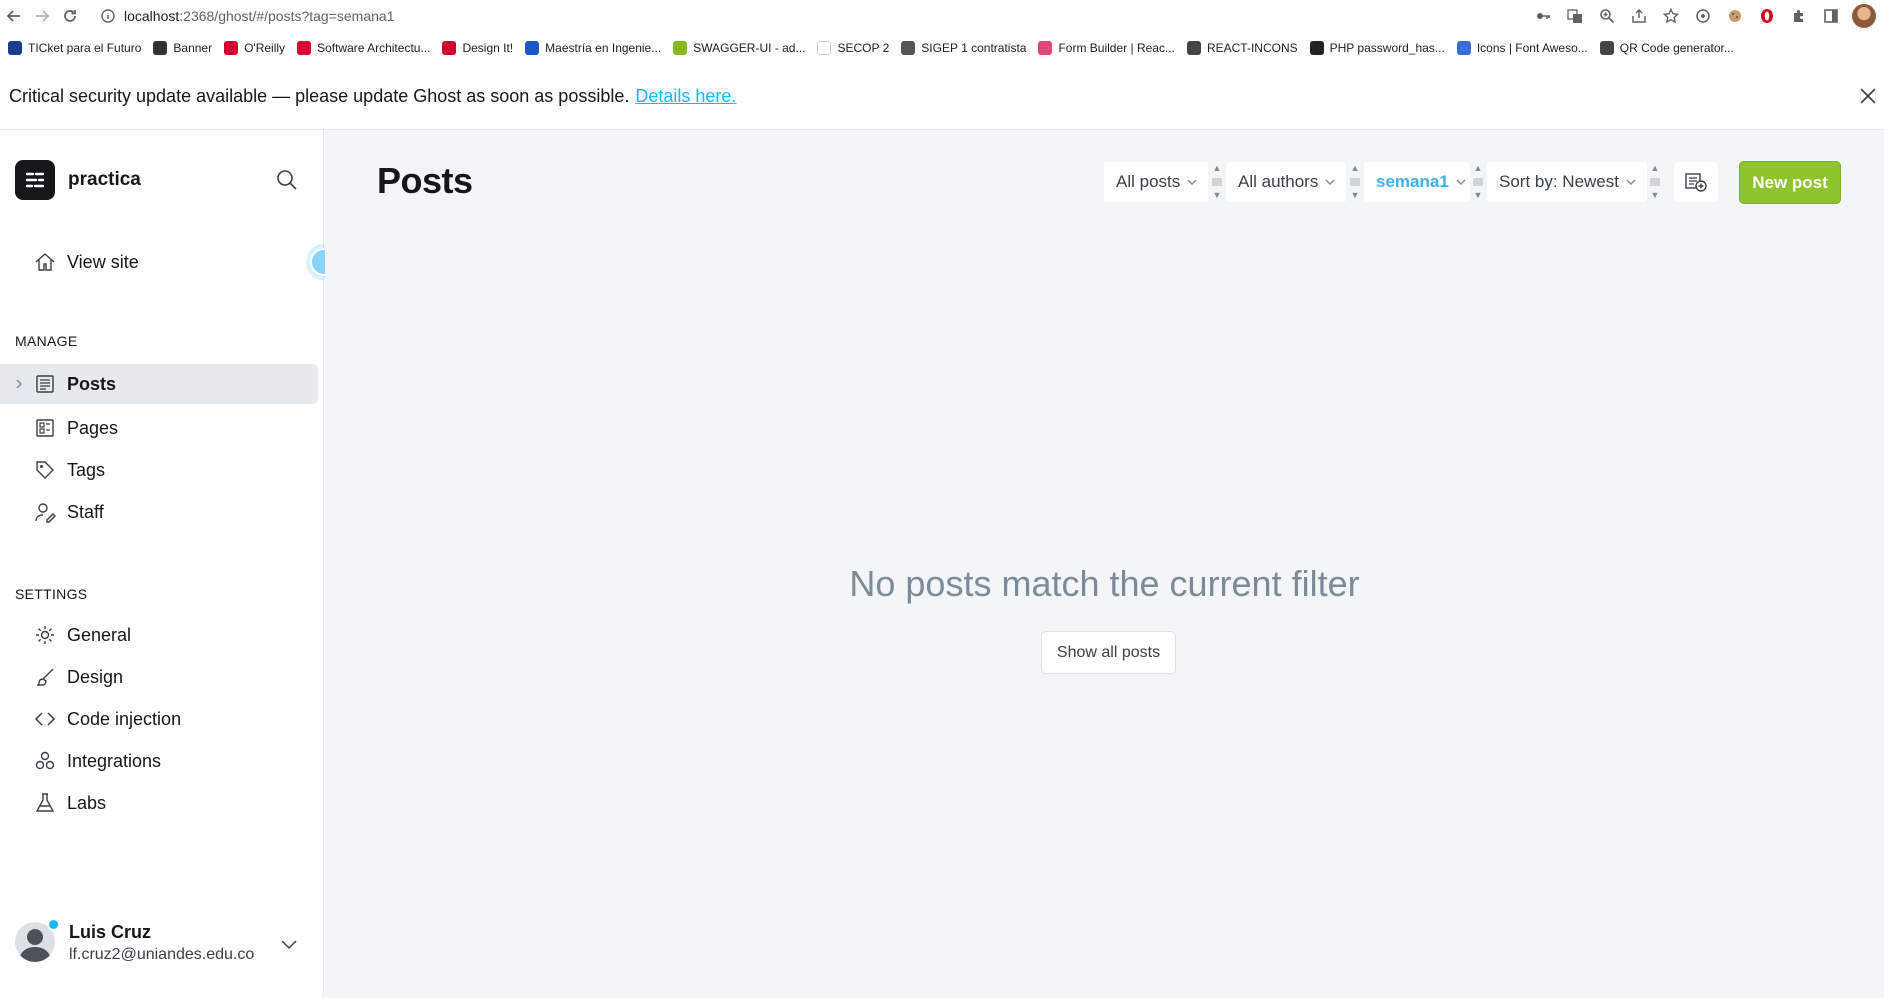 This screenshot has width=1884, height=998. I want to click on site-info-icon, so click(108, 16).